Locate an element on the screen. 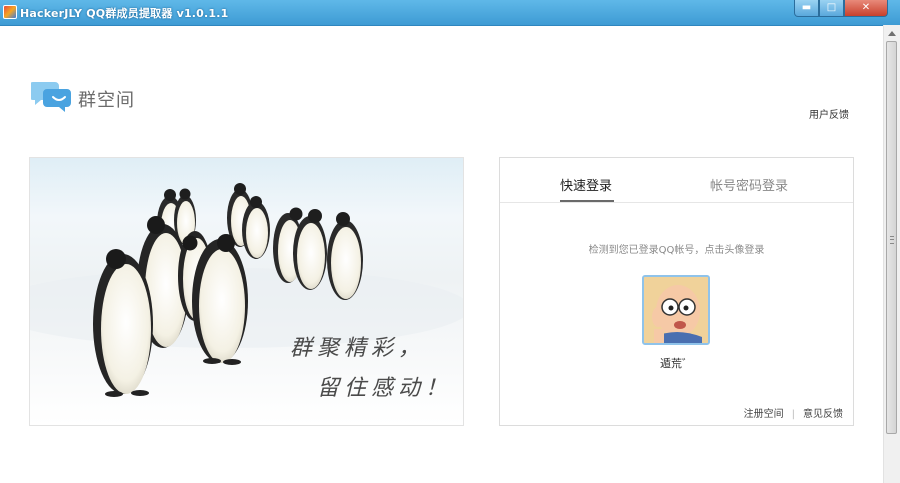 The height and width of the screenshot is (483, 900). register-link: 注册空间 is located at coordinates (764, 414).